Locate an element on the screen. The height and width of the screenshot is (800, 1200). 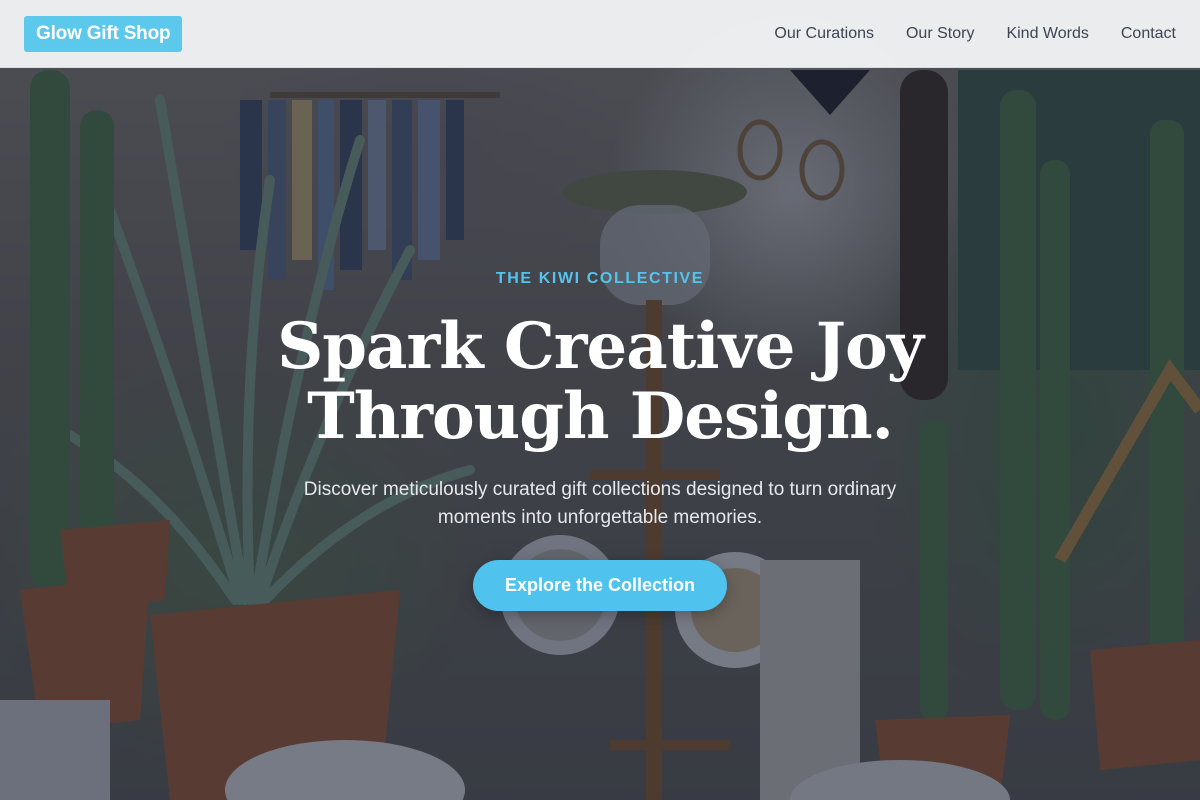
nav-link-kind-words: Kind Words is located at coordinates (1047, 34).